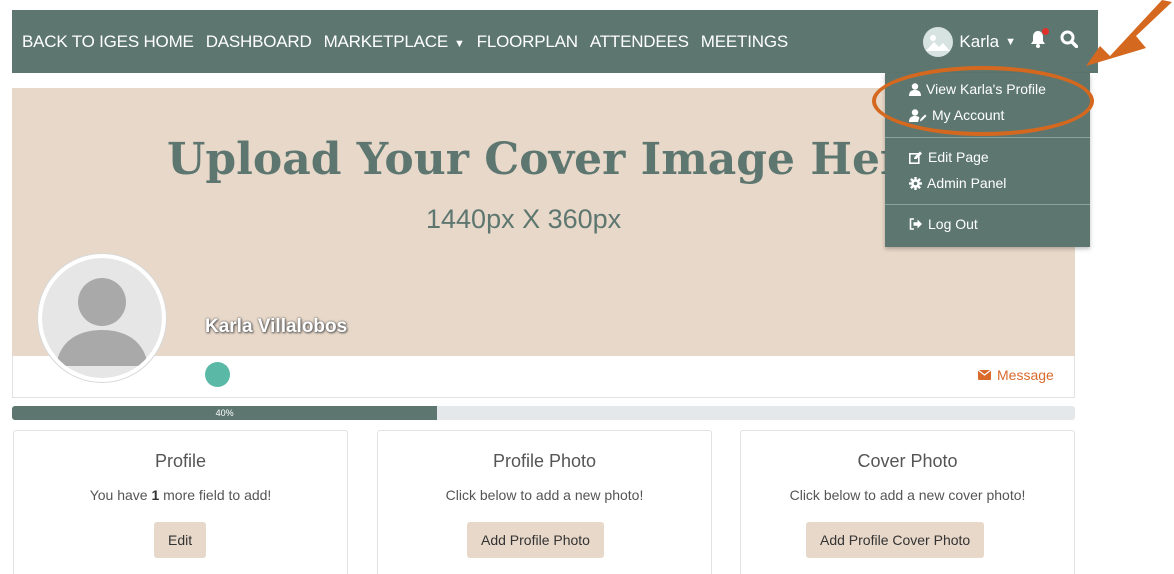 The image size is (1174, 574). What do you see at coordinates (1129, 33) in the screenshot?
I see `arrow-annotation` at bounding box center [1129, 33].